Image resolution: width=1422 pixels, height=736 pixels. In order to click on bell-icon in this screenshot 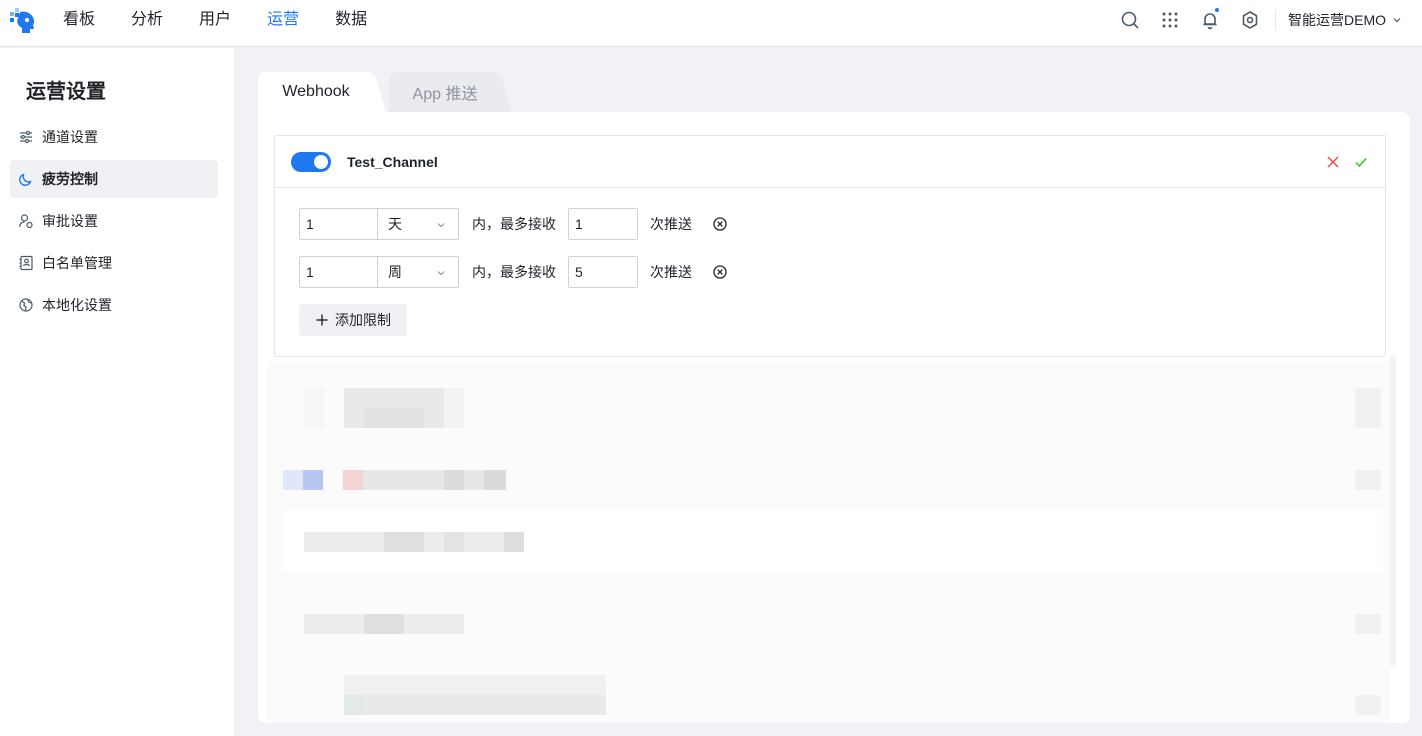, I will do `click(1210, 20)`.